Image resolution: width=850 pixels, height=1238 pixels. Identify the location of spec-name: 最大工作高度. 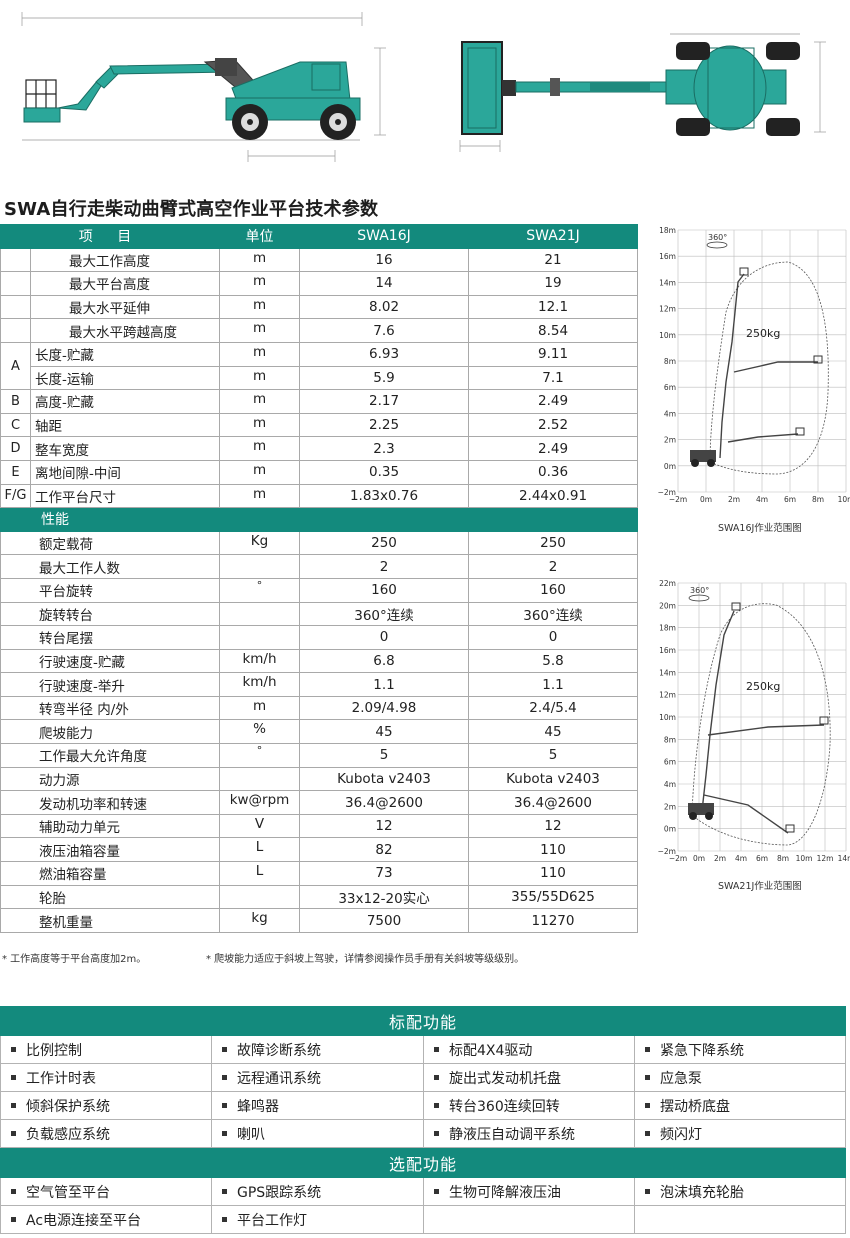
(125, 260).